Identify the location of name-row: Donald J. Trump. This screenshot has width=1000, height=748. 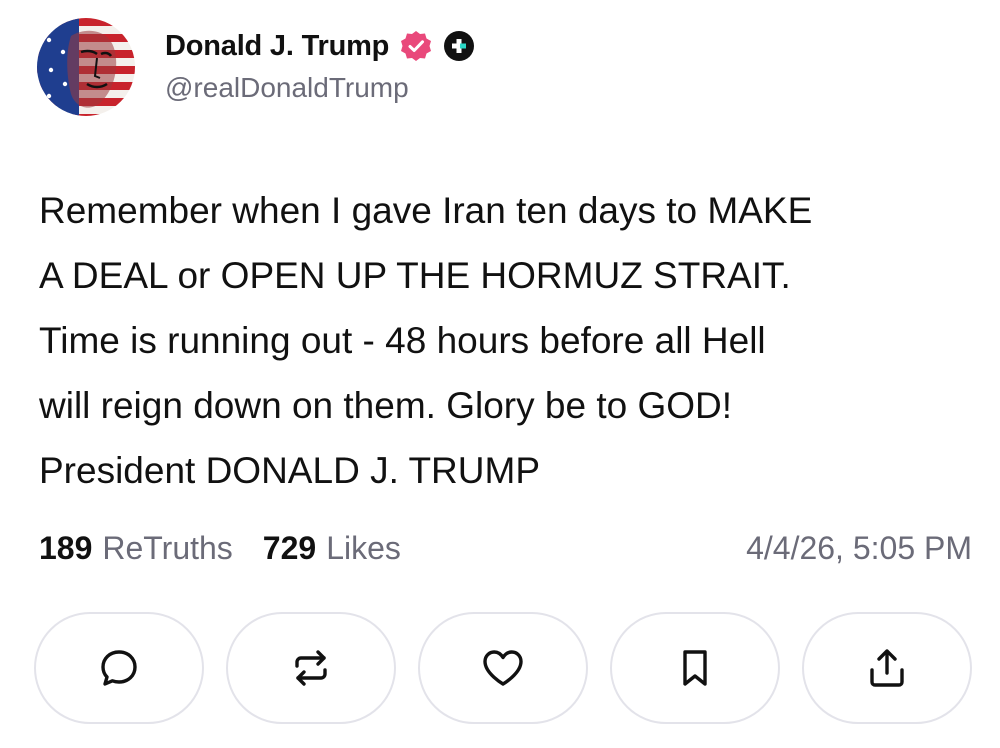
(320, 46).